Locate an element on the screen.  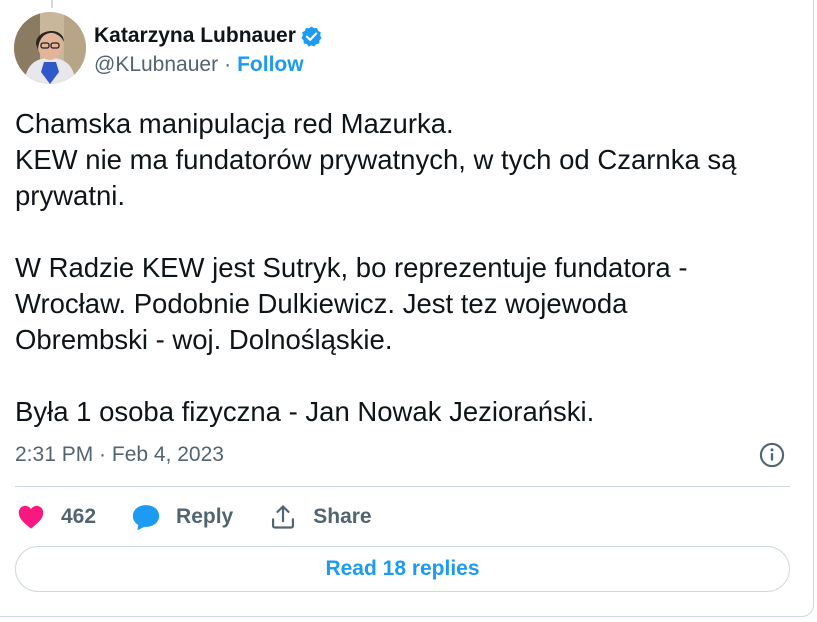
avatar-image is located at coordinates (50, 48).